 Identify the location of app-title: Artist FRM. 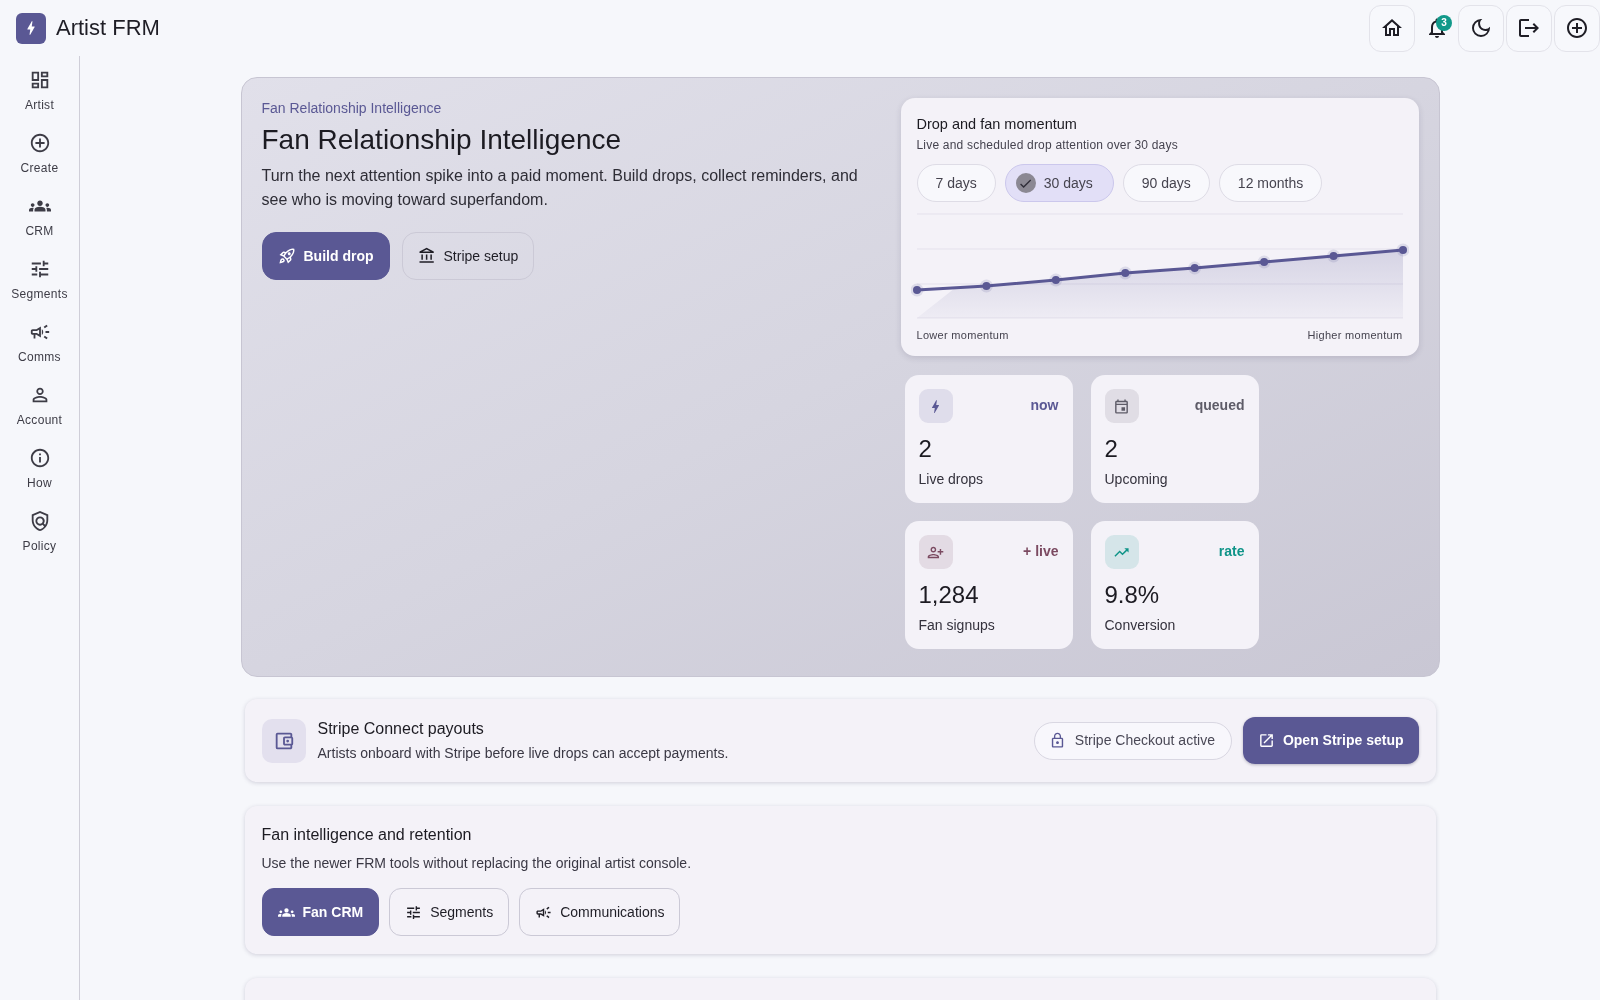
(108, 28).